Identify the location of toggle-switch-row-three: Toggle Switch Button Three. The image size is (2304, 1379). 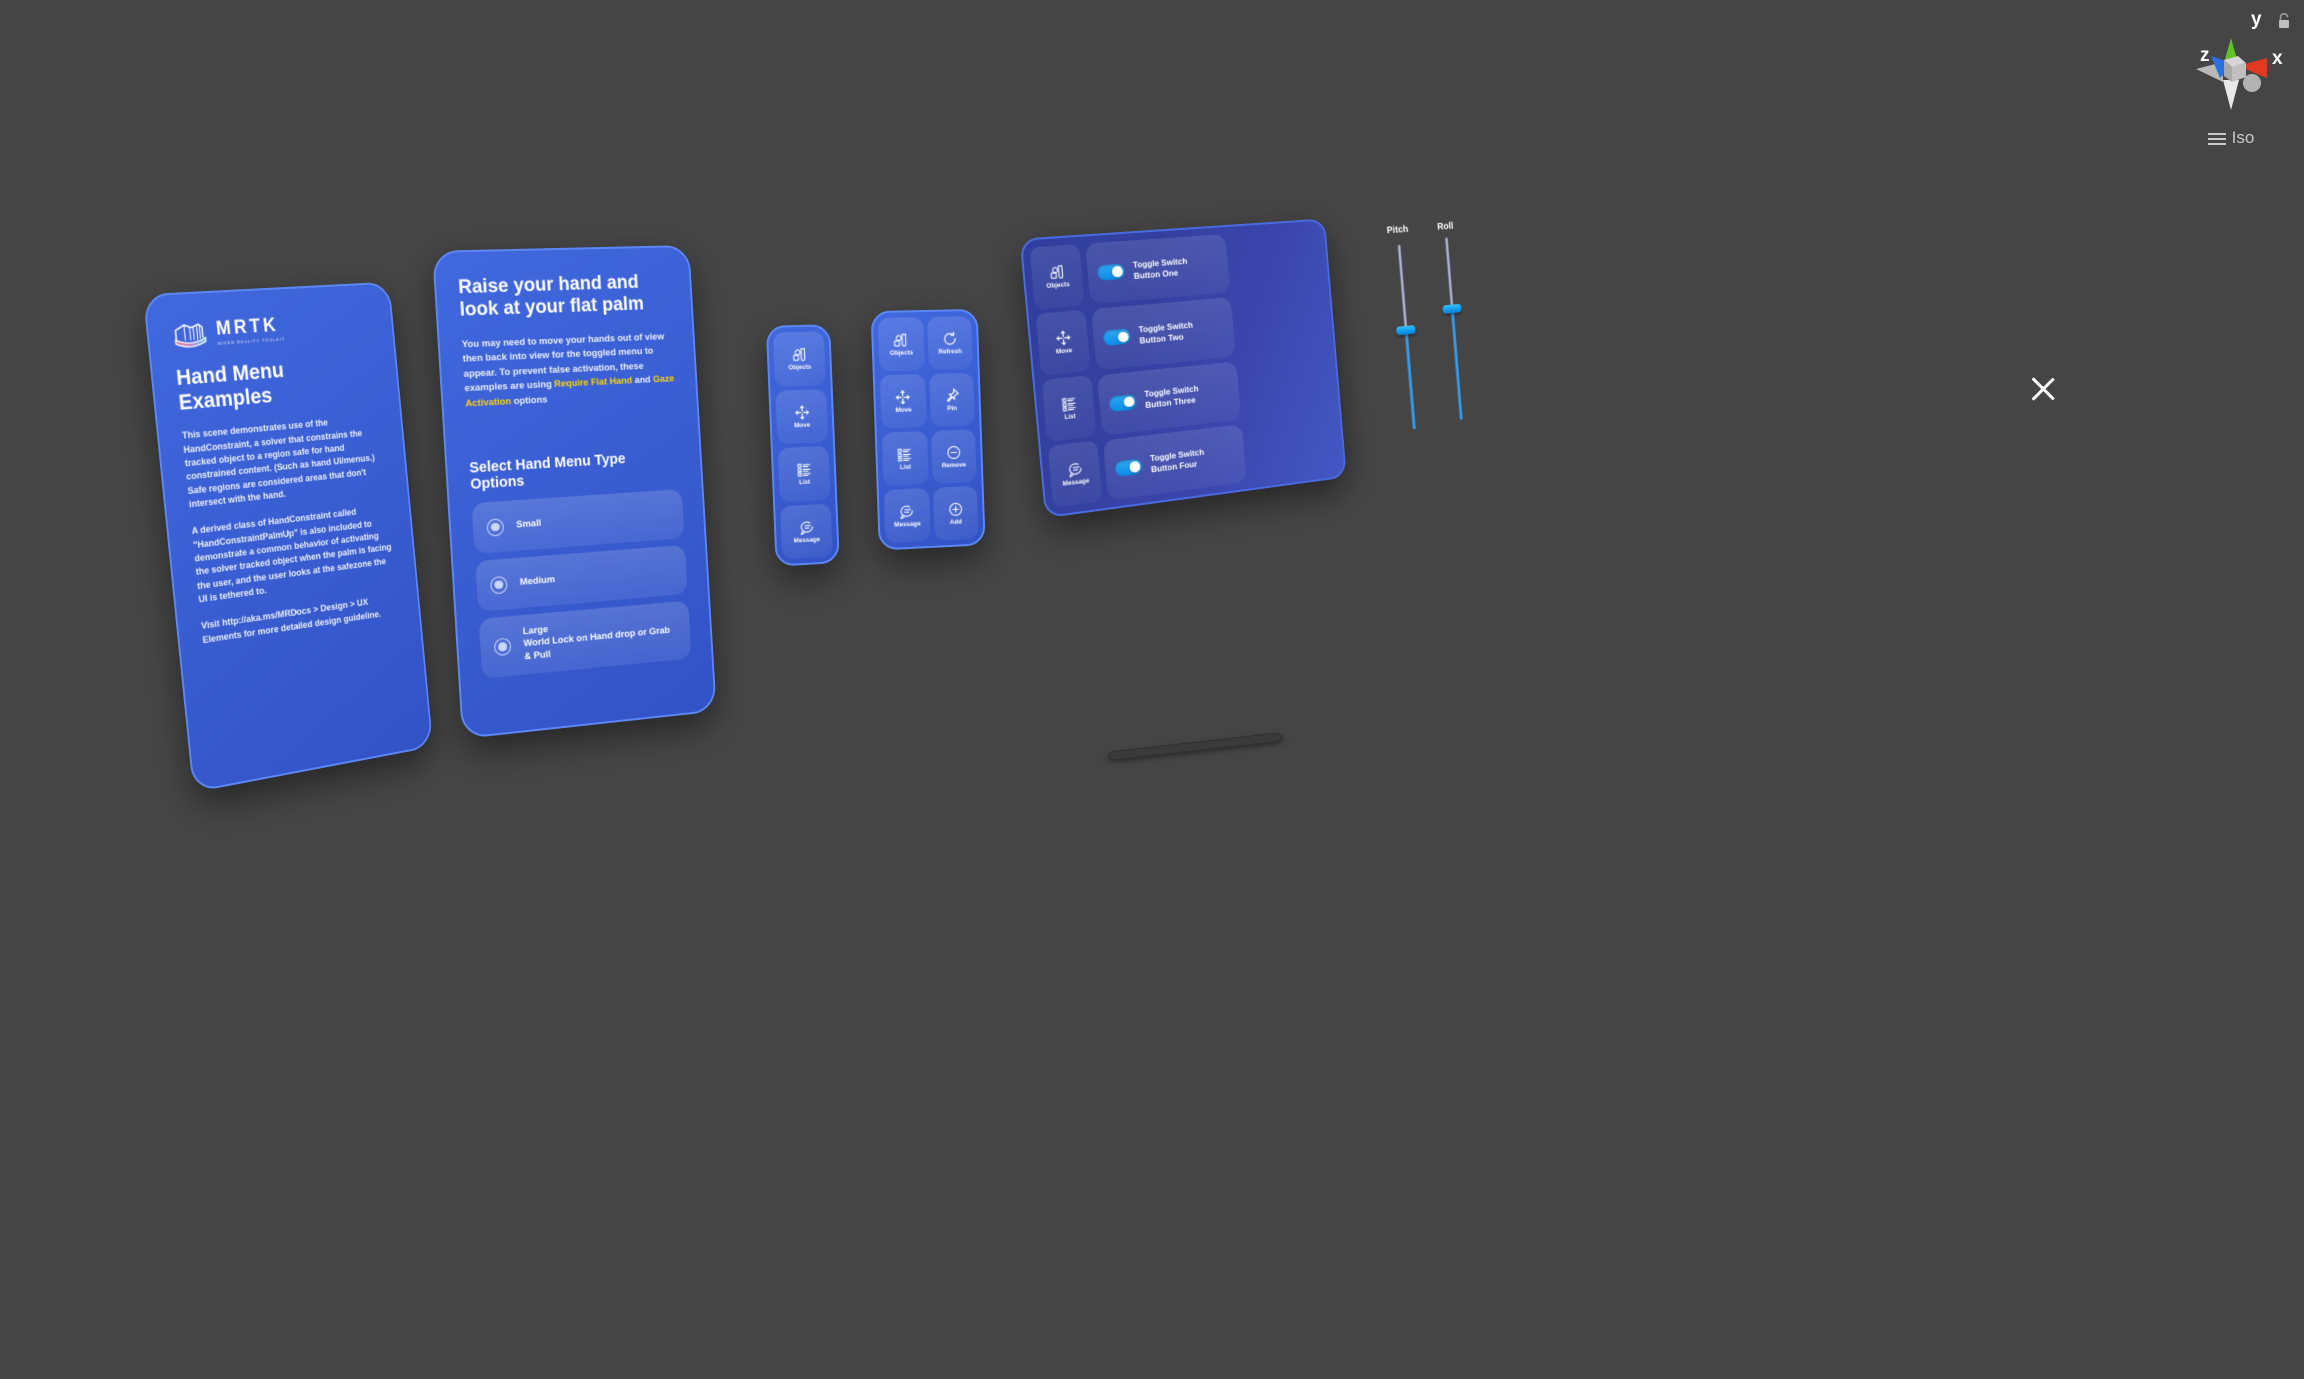
(1169, 398).